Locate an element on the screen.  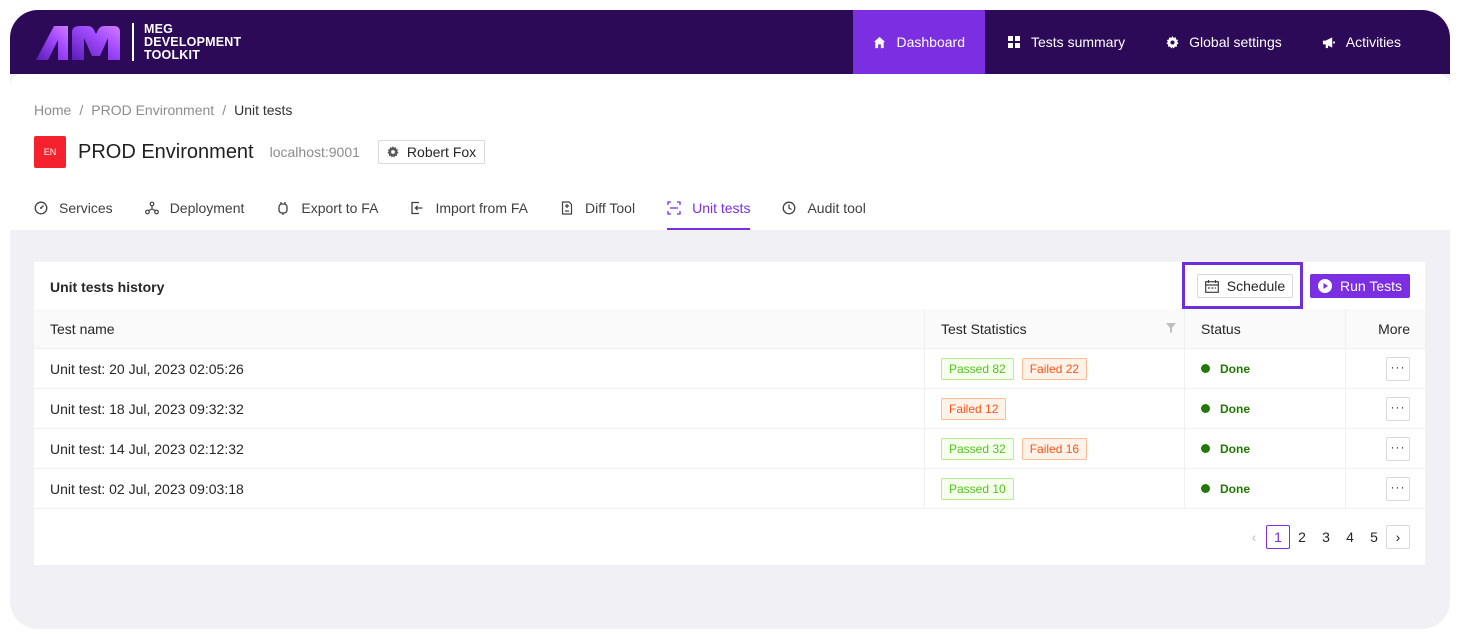
tab-services: Services is located at coordinates (73, 215).